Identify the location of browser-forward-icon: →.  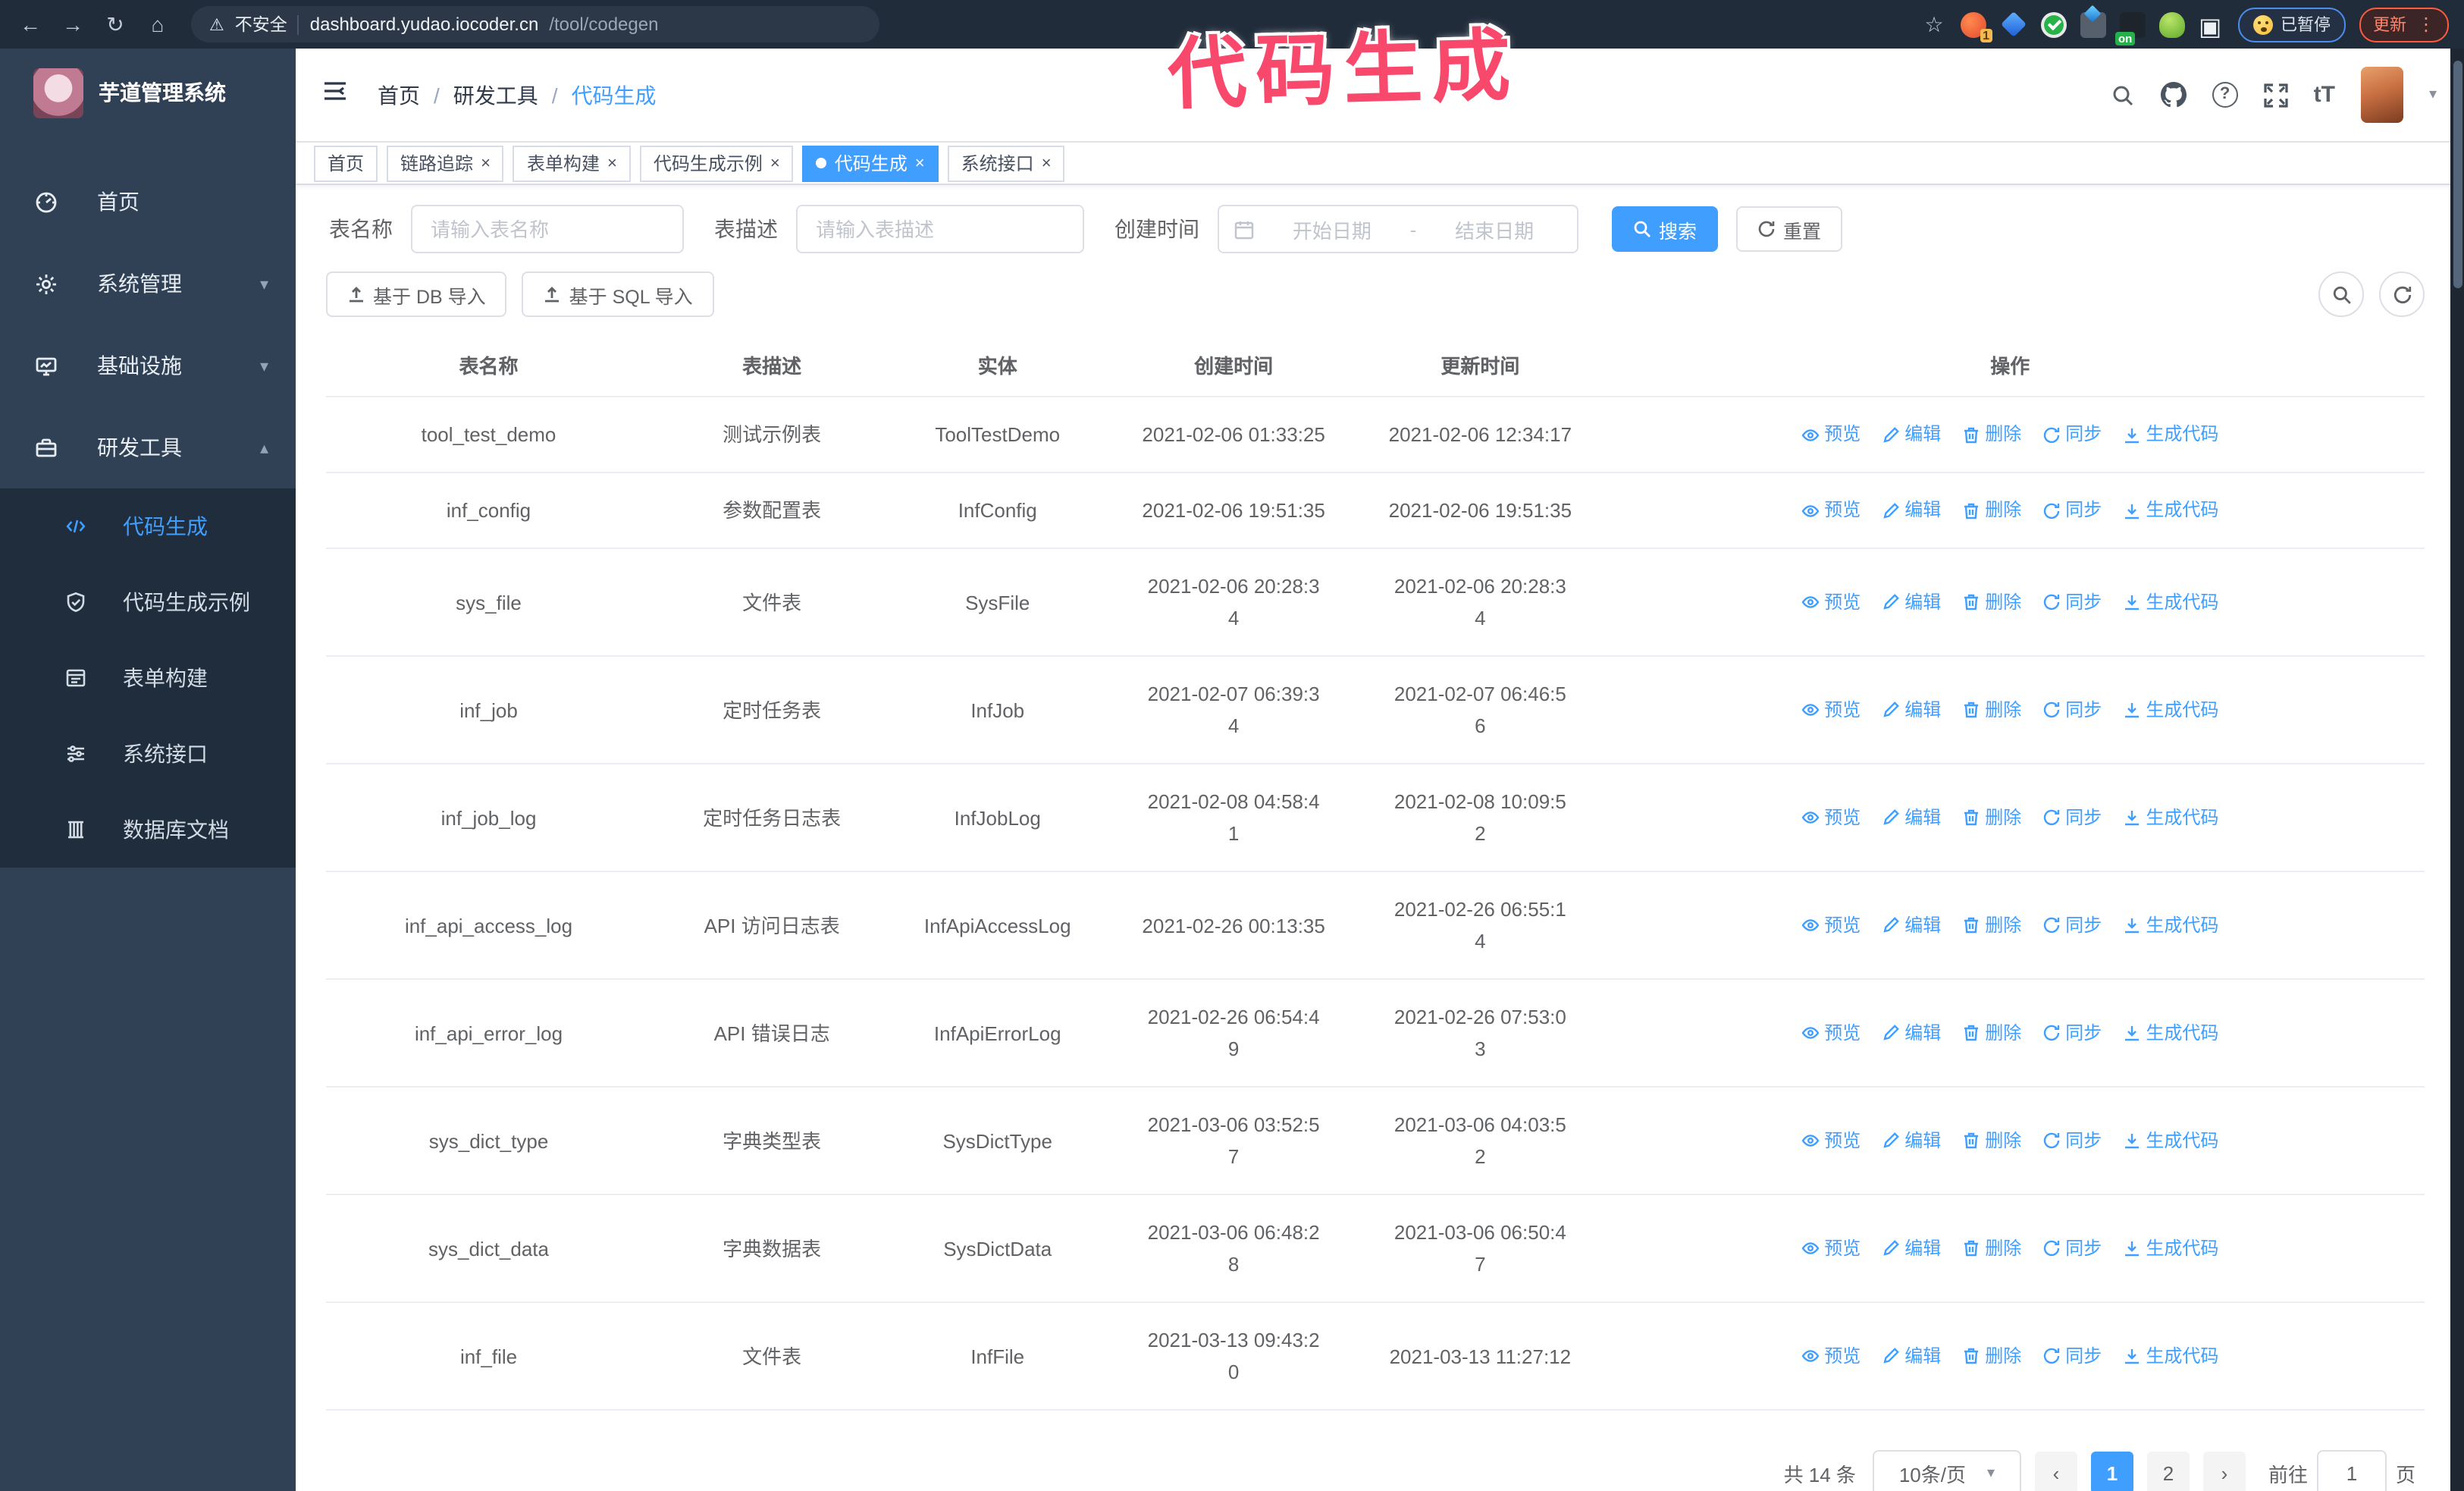
(73, 24).